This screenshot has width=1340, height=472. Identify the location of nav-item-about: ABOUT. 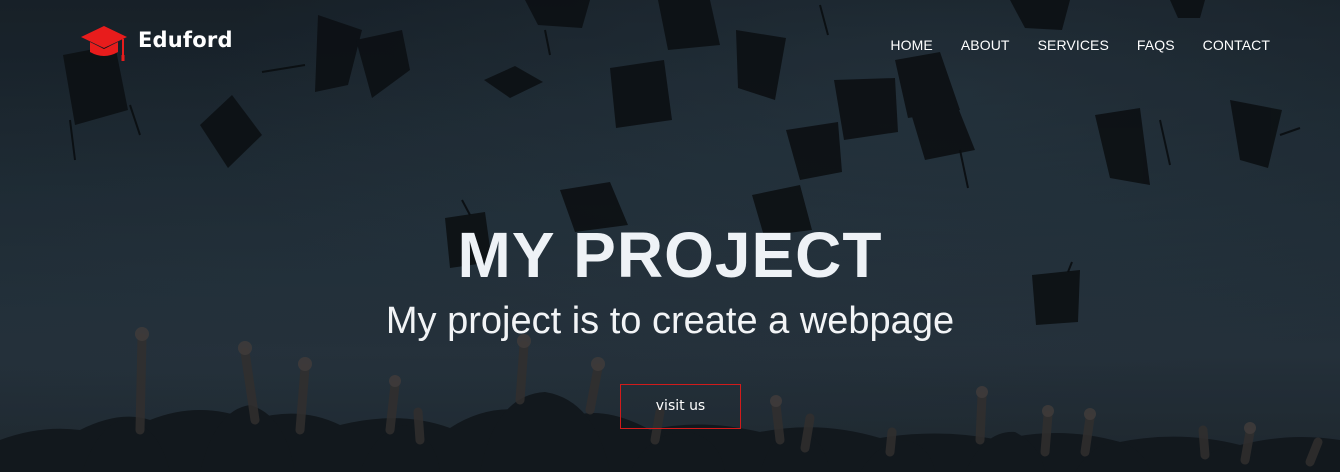
(985, 46).